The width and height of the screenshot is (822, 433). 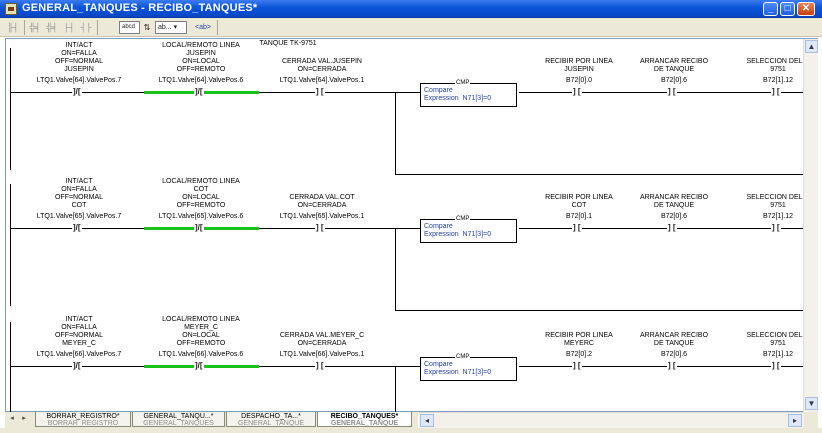 What do you see at coordinates (79, 331) in the screenshot?
I see `contact-description: INT/ACT ON=FALLA OFF=NORMAL MEYER_C` at bounding box center [79, 331].